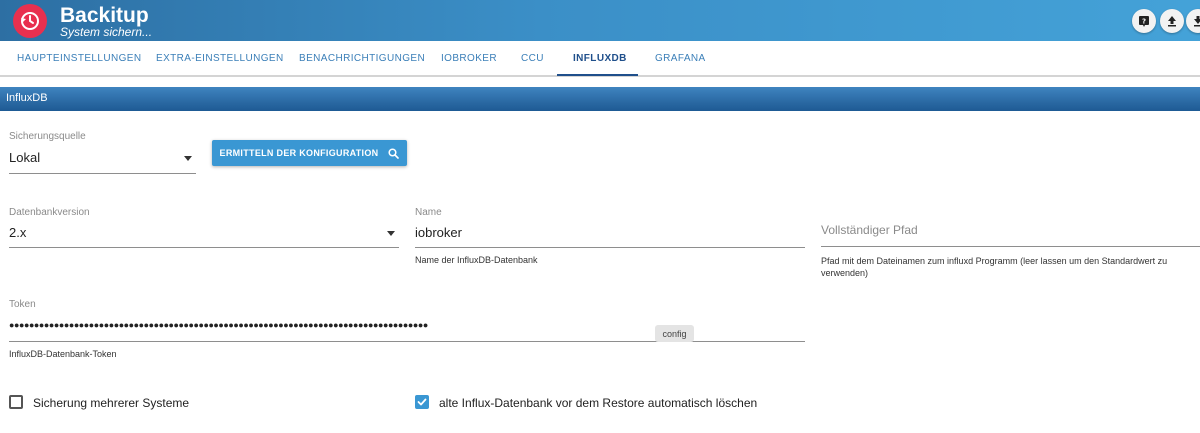 The width and height of the screenshot is (1200, 433). Describe the element at coordinates (476, 260) in the screenshot. I see `name-helper: Name der InfluxDB-Datenbank` at that location.